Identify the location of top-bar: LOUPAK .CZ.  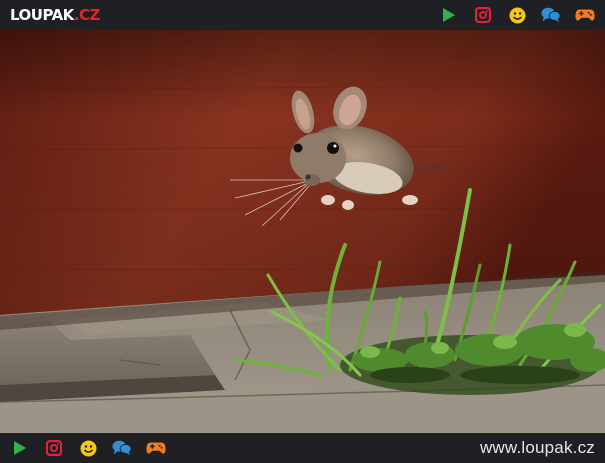
(302, 15).